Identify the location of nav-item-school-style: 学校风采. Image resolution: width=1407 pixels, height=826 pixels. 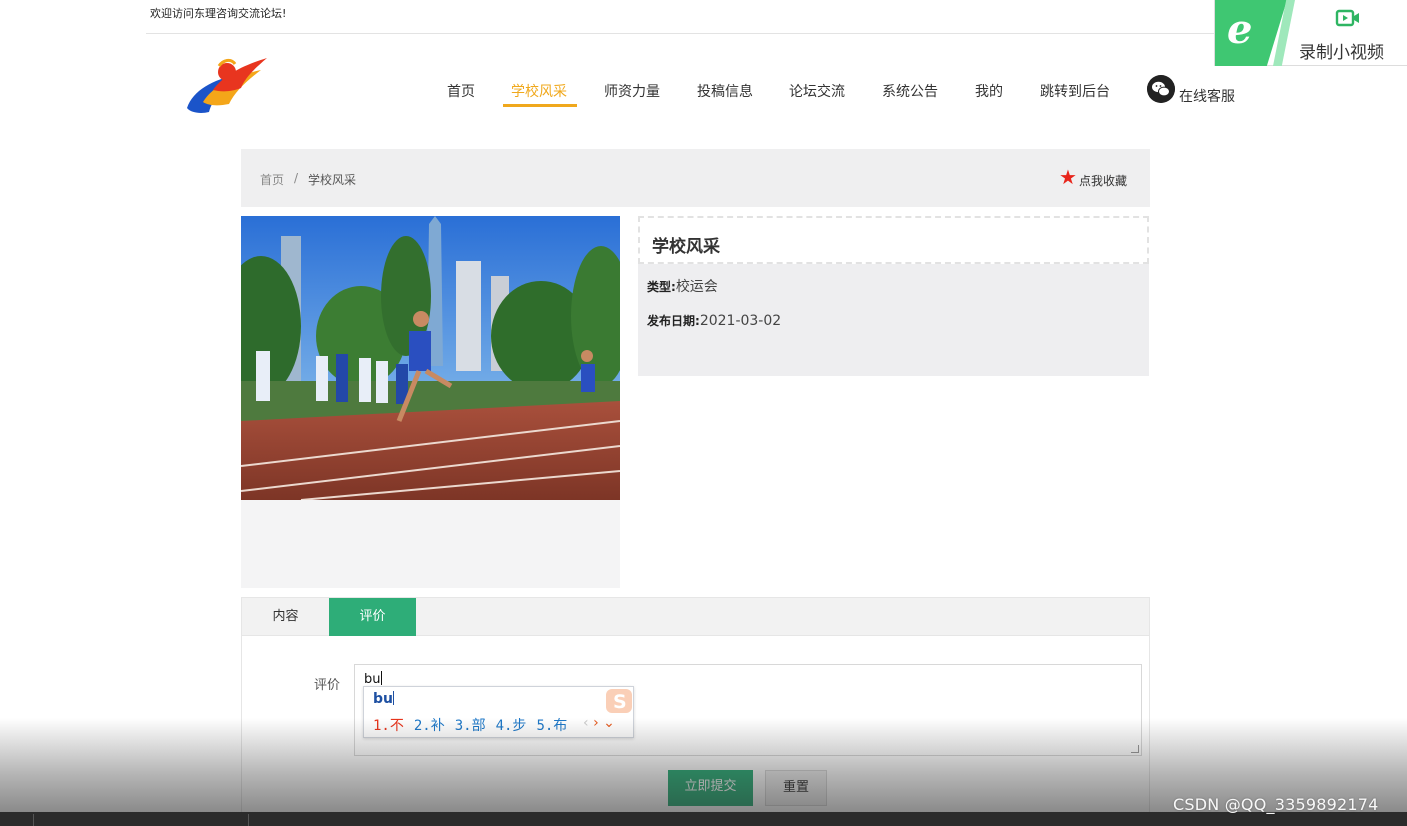
(539, 91).